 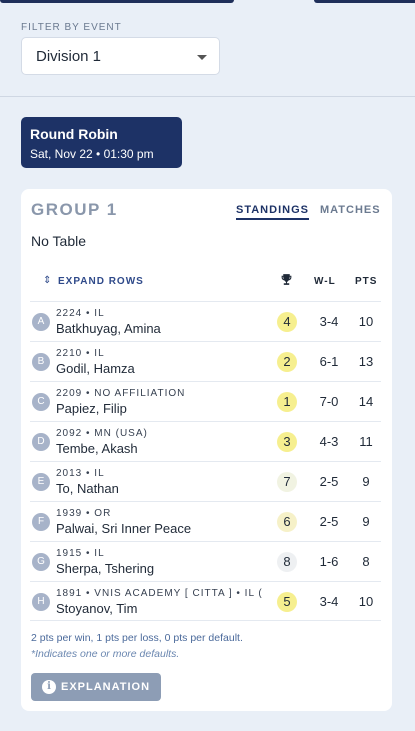 I want to click on player-name: Godil, Hamza, so click(x=95, y=368).